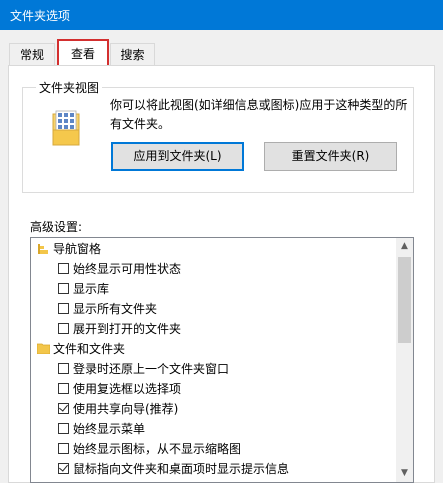  Describe the element at coordinates (91, 289) in the screenshot. I see `option-label: 显示库` at that location.